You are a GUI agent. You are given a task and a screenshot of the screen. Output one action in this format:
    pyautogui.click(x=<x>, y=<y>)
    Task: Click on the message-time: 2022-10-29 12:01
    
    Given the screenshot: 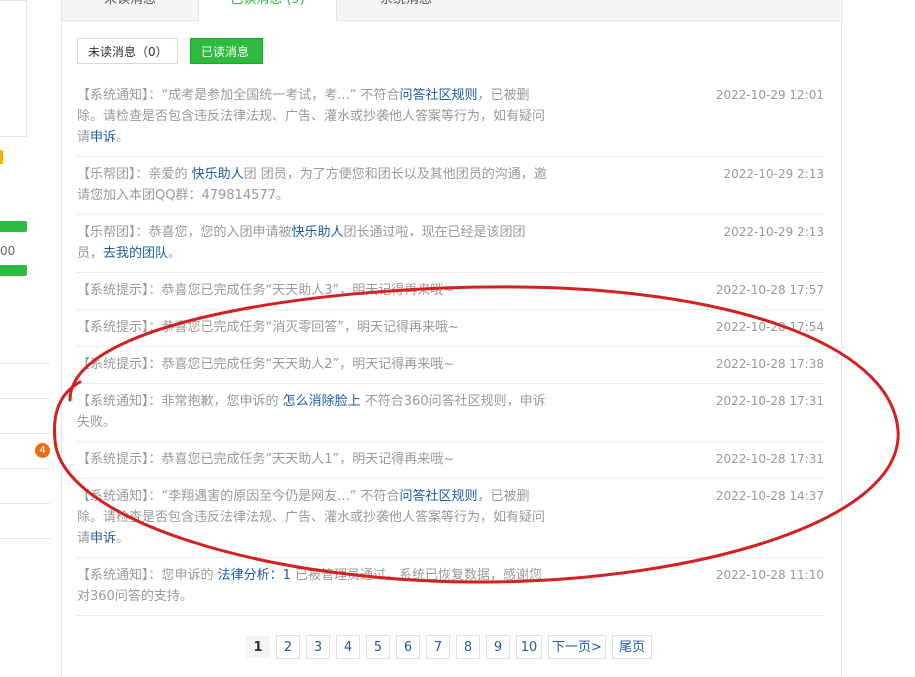 What is the action you would take?
    pyautogui.click(x=769, y=95)
    